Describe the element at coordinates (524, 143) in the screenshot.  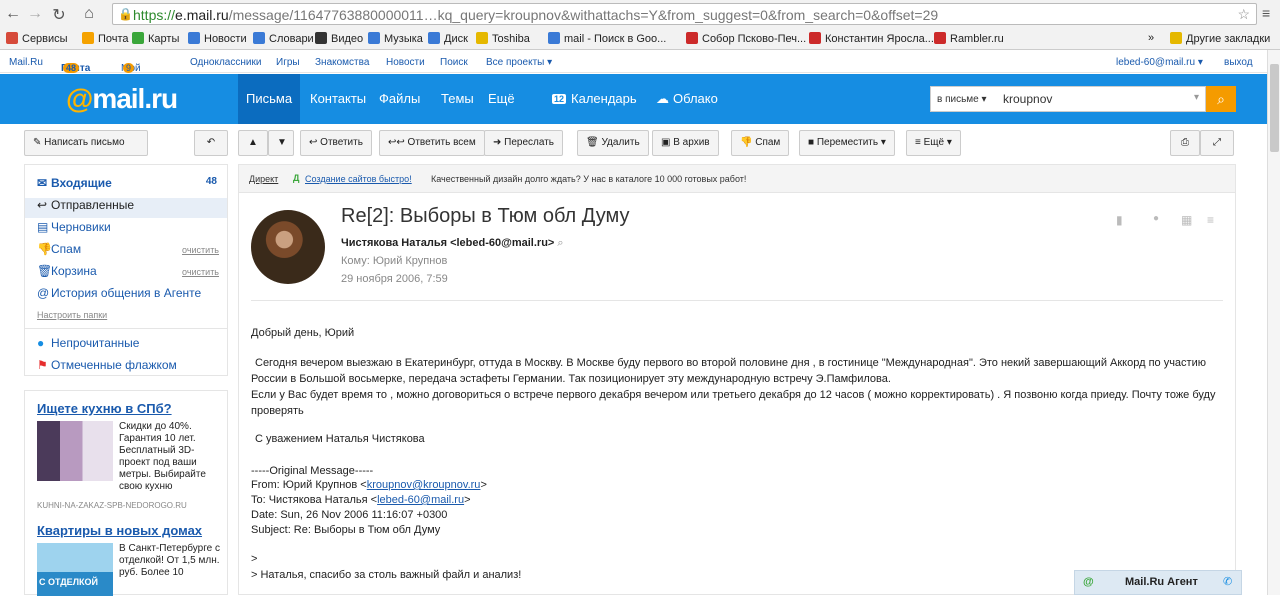
I see `forward-button: ➜ Переслать` at that location.